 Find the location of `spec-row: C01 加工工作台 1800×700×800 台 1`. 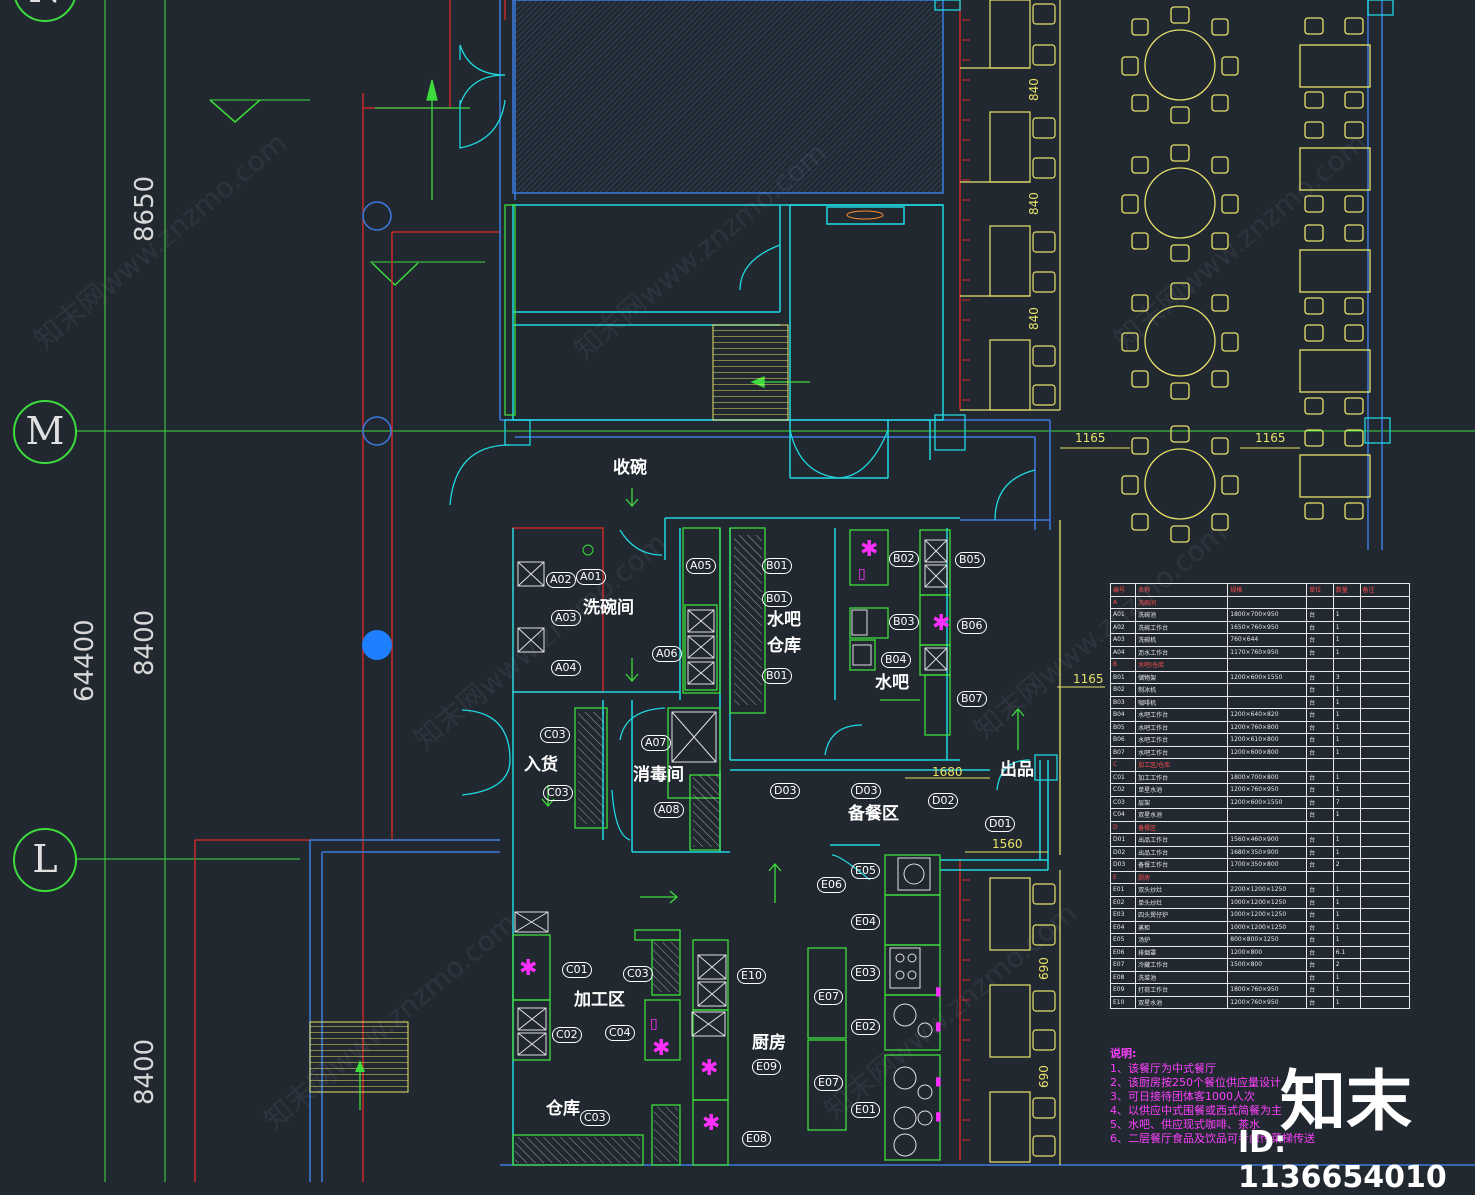

spec-row: C01 加工工作台 1800×700×800 台 1 is located at coordinates (1260, 777).